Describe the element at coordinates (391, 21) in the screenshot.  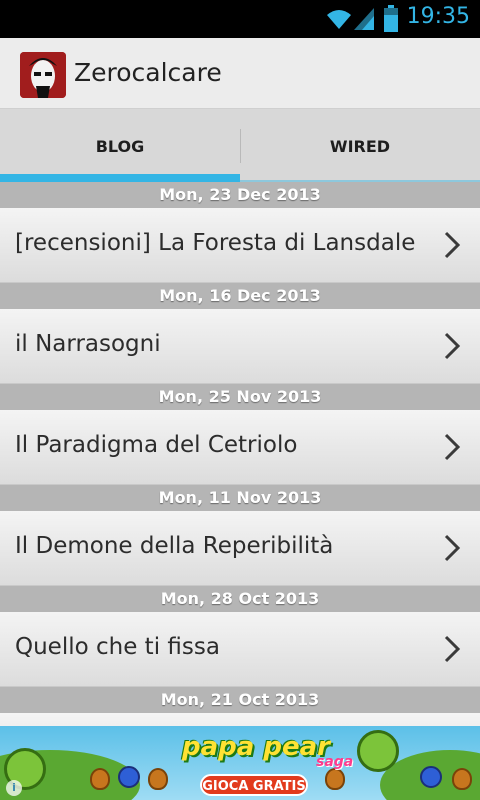
I see `battery-icon` at that location.